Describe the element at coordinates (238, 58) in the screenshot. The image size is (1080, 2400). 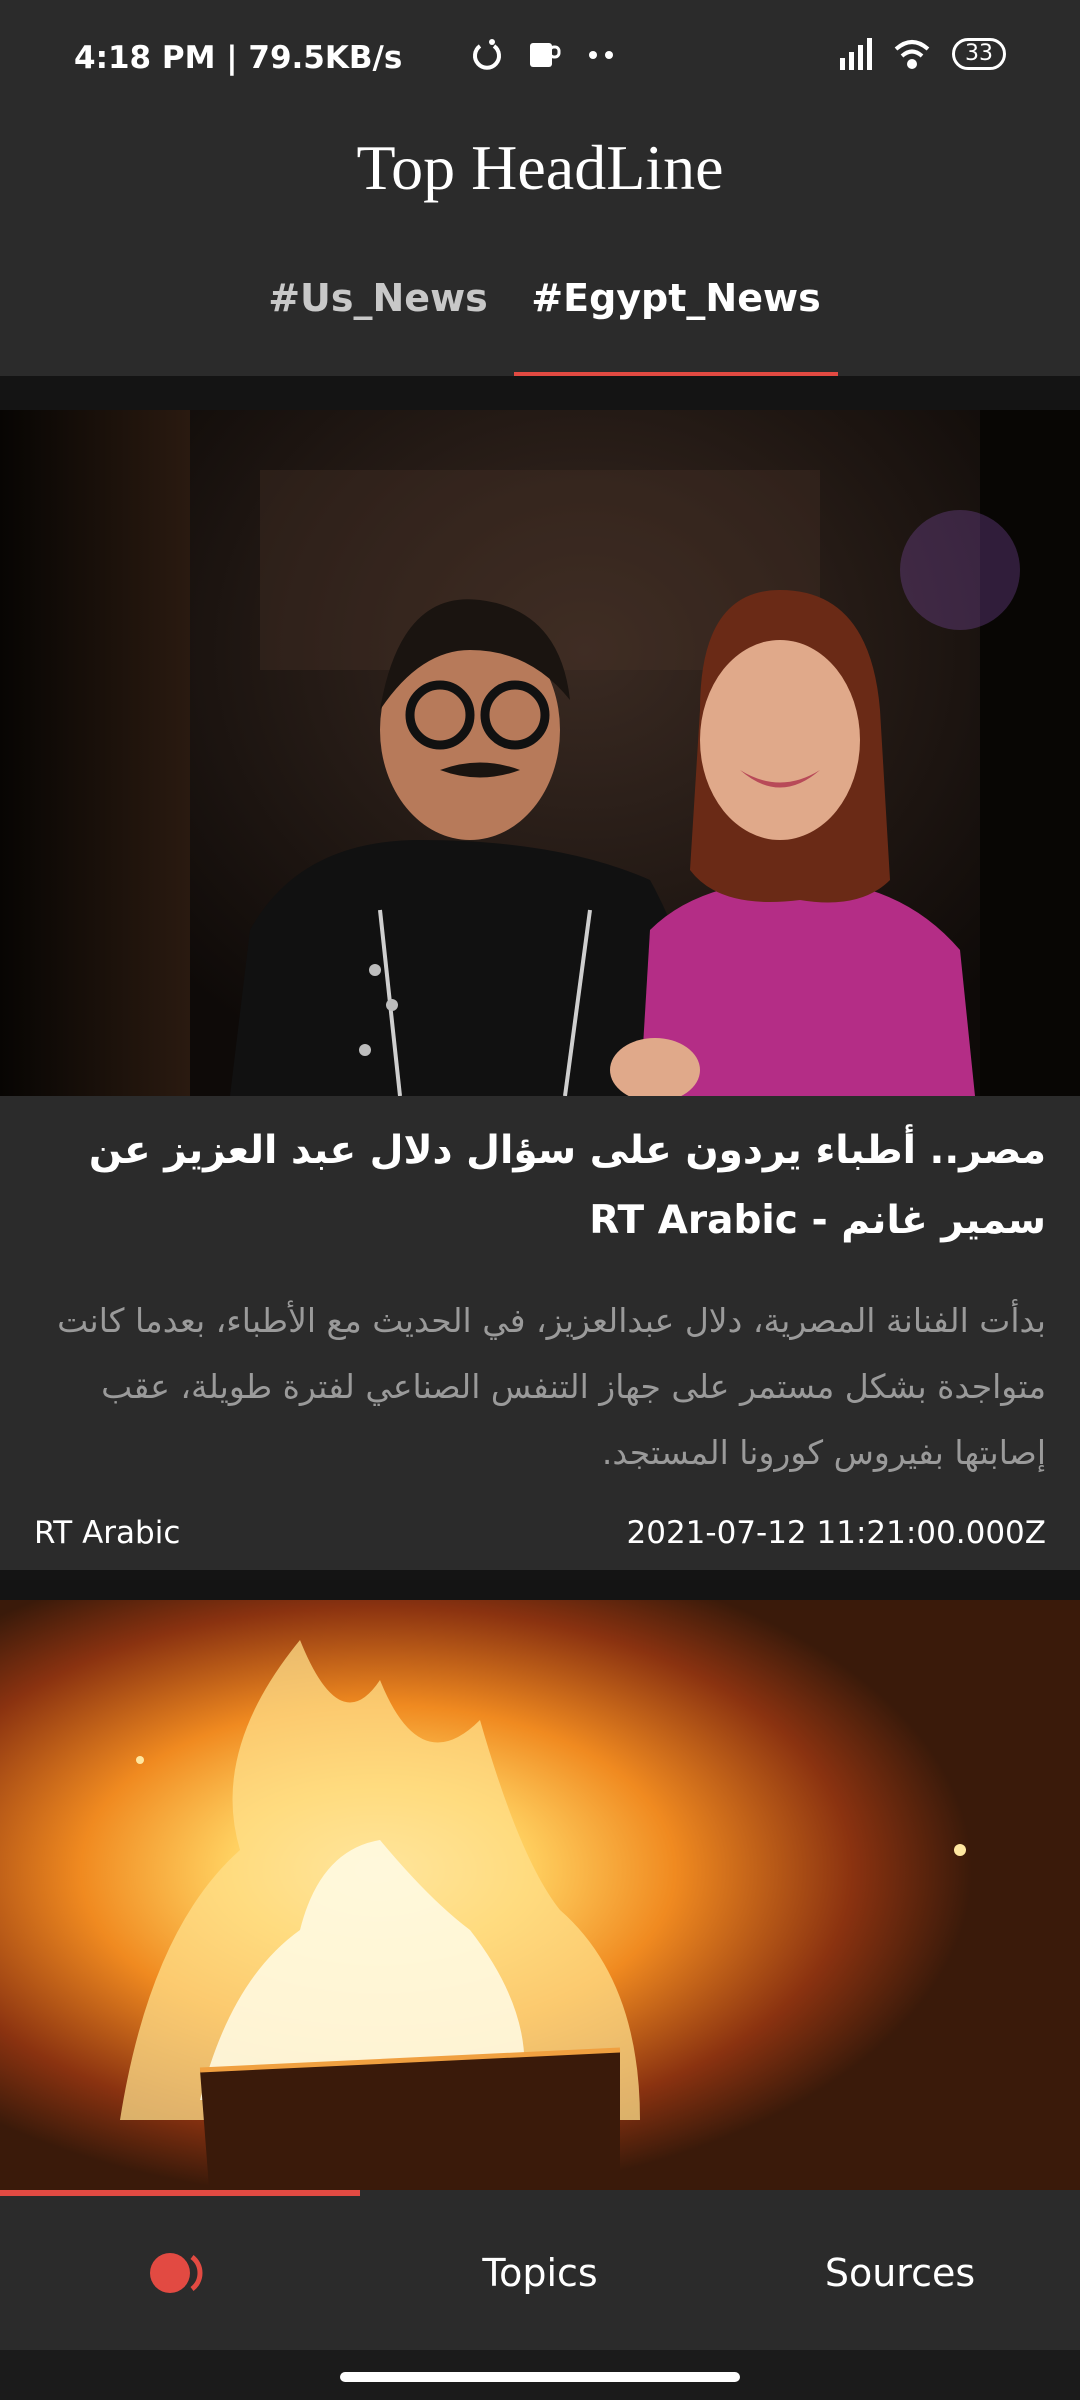
I see `status-time-speed: 4:18 PM | 79.5KB/s` at that location.